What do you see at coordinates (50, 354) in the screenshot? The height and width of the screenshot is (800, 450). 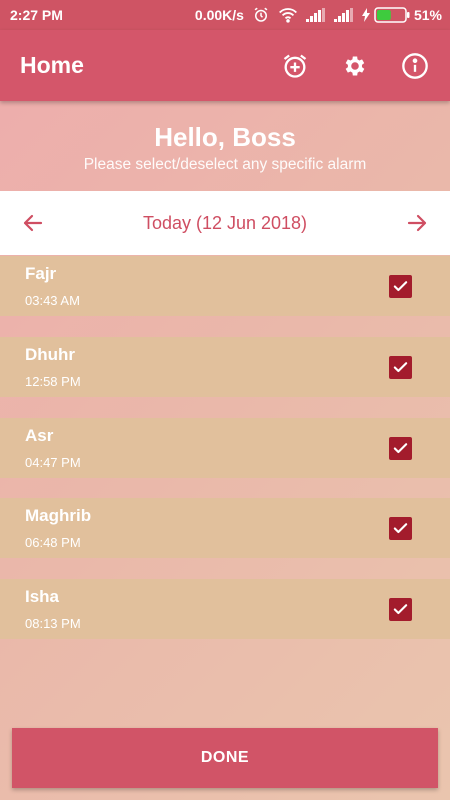 I see `alarm-name: Dhuhr` at bounding box center [50, 354].